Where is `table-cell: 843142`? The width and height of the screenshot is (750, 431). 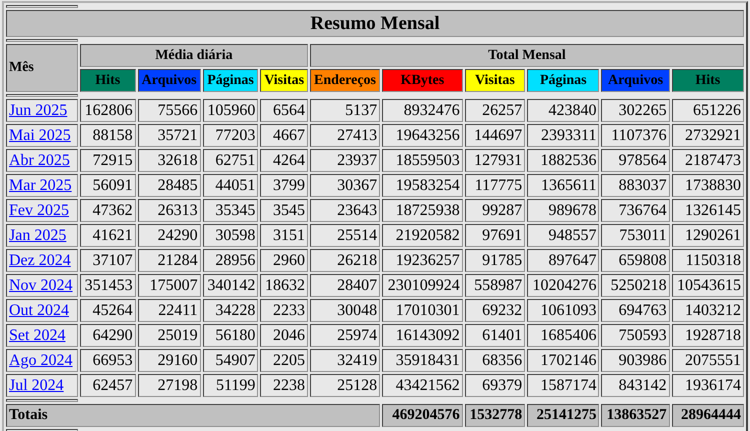
table-cell: 843142 is located at coordinates (635, 385).